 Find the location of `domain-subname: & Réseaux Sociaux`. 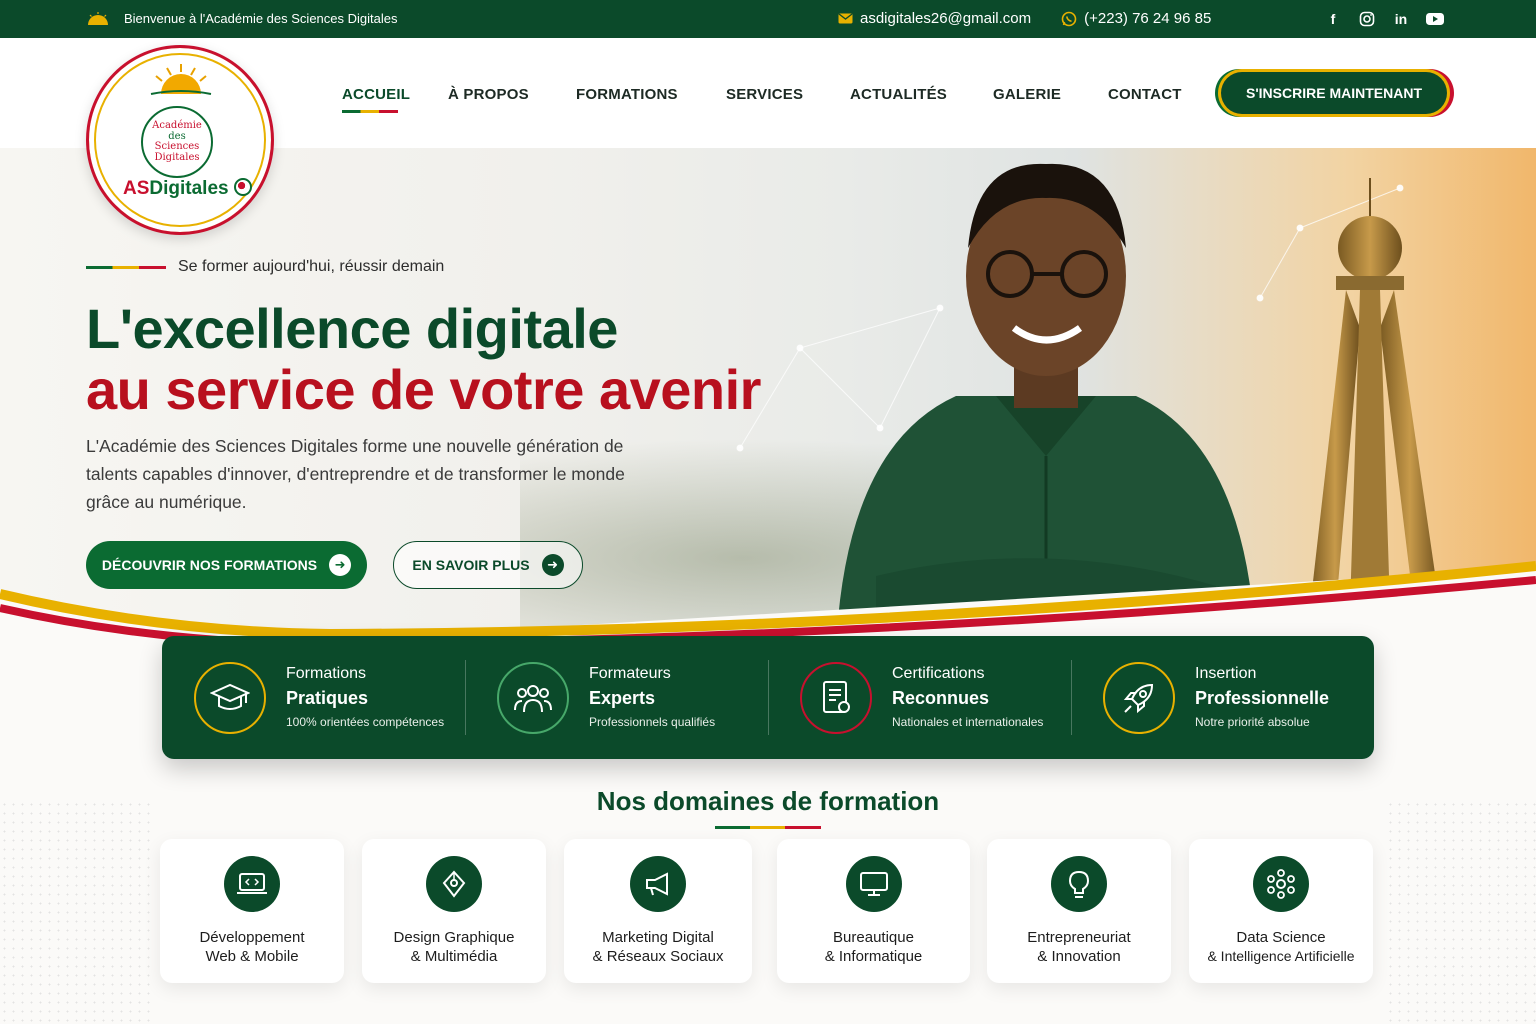

domain-subname: & Réseaux Sociaux is located at coordinates (658, 956).